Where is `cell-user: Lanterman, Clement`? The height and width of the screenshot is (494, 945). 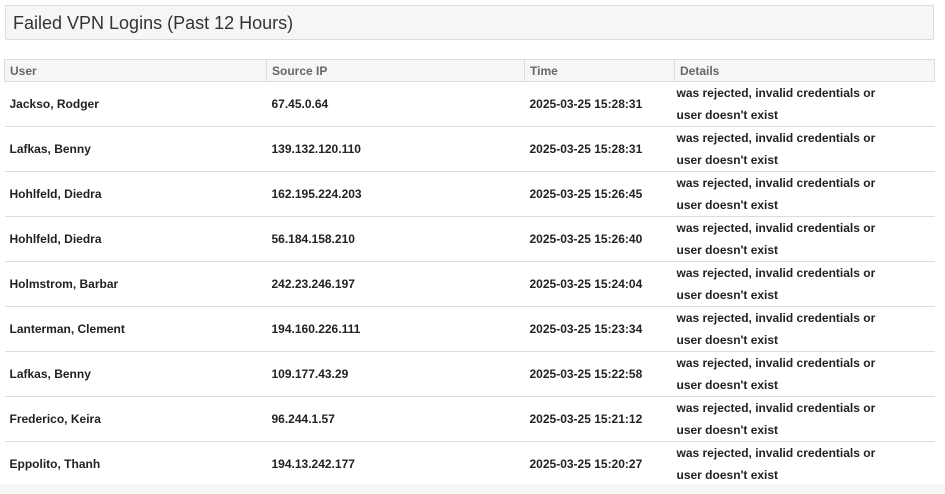
cell-user: Lanterman, Clement is located at coordinates (135, 329).